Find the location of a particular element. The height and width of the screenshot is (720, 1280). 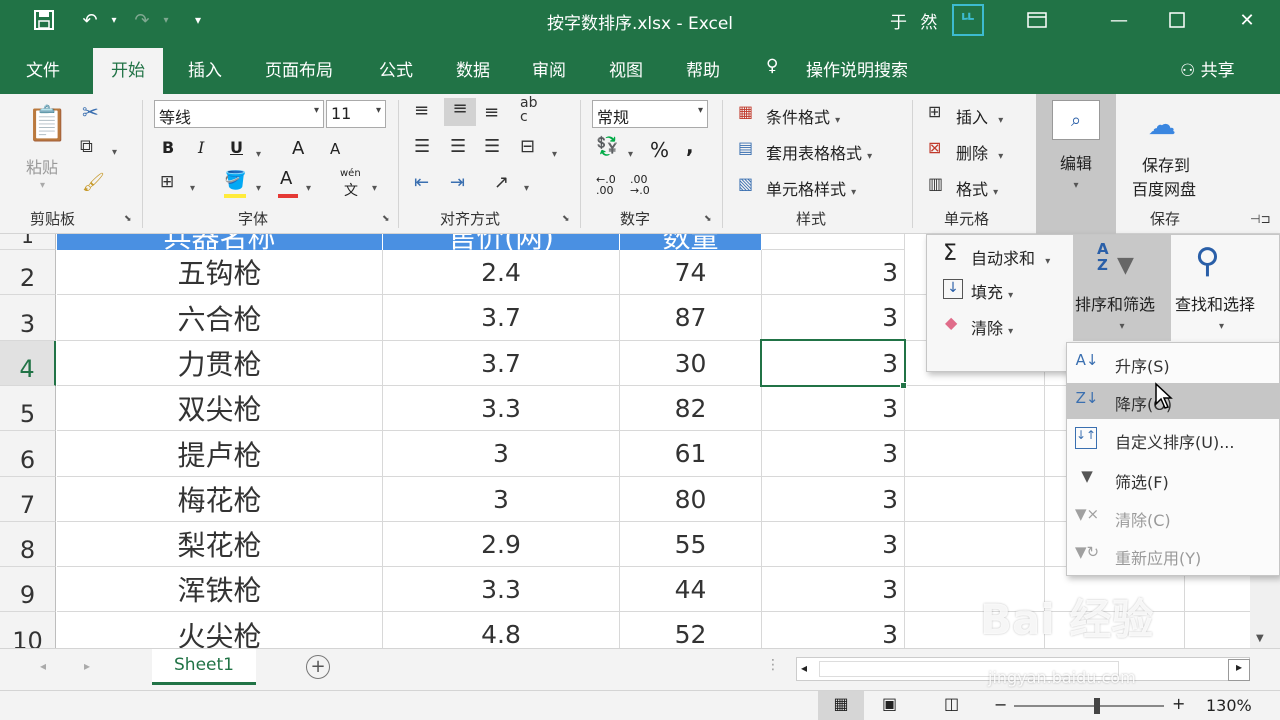

clear-button: 清除 ▾ is located at coordinates (992, 327).